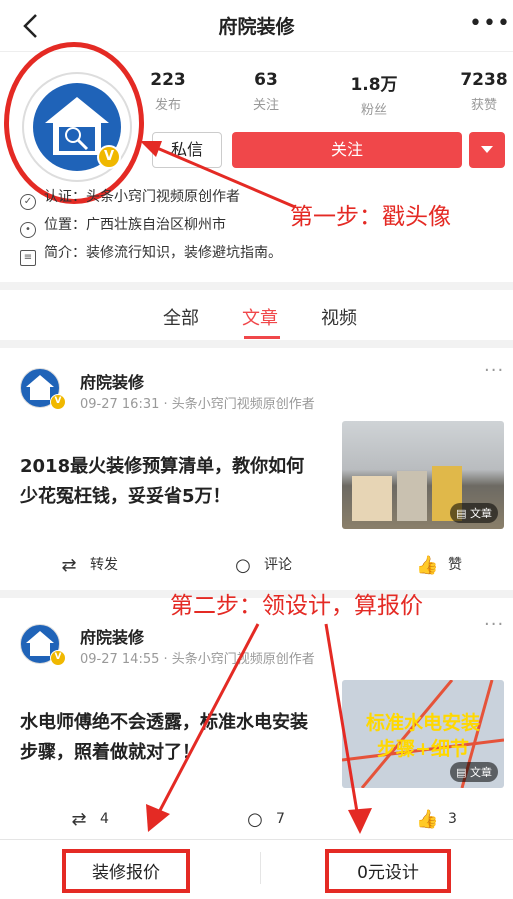 The image size is (513, 899). What do you see at coordinates (167, 105) in the screenshot?
I see `stat-label: 发布` at bounding box center [167, 105].